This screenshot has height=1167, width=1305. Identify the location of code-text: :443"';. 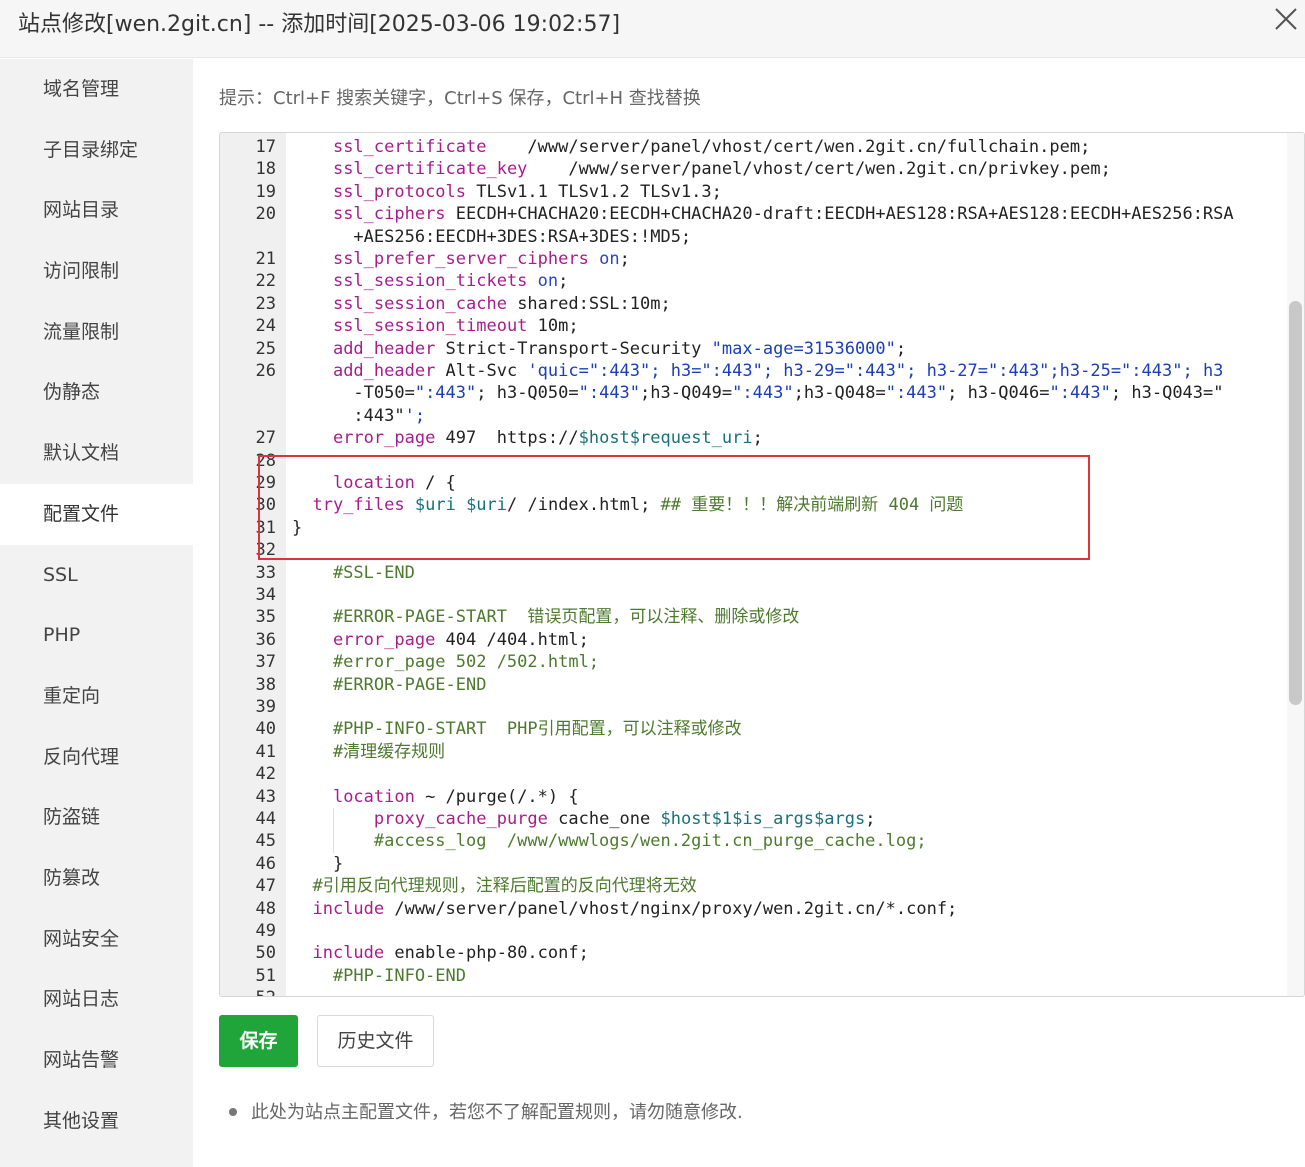
(359, 415).